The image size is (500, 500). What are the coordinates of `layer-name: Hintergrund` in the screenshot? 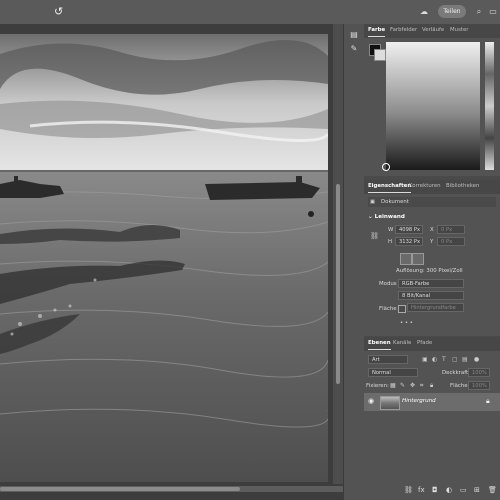 It's located at (419, 401).